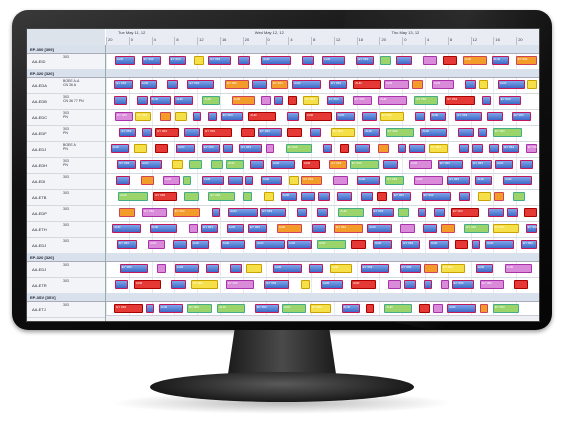 This screenshot has width=564, height=430. I want to click on aircraft-row-label: AA-EDJ BOEE A PN, so click(66, 149).